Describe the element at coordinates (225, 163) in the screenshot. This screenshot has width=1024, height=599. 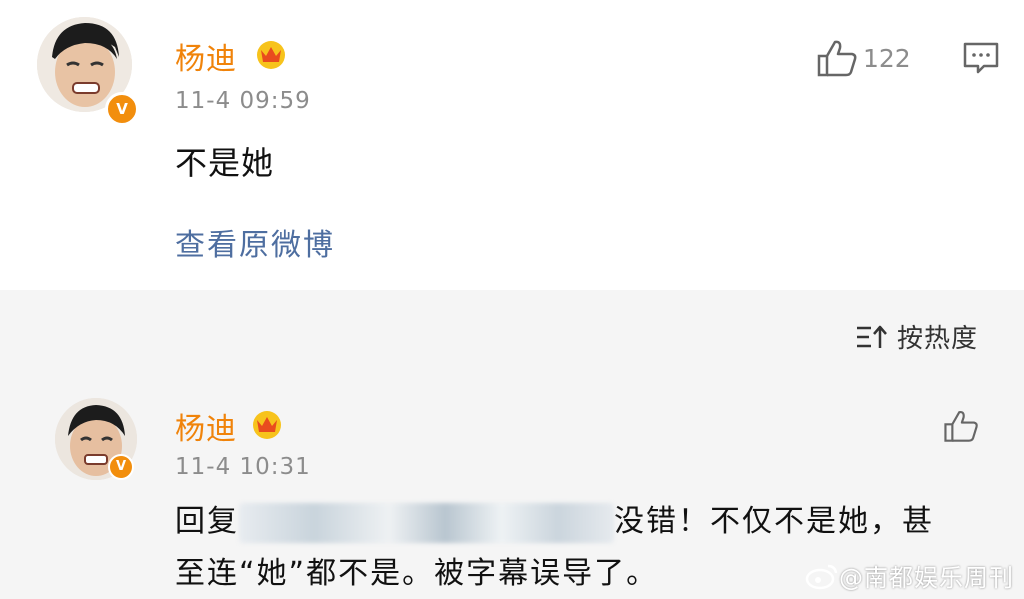
I see `comment-text: 不是她` at that location.